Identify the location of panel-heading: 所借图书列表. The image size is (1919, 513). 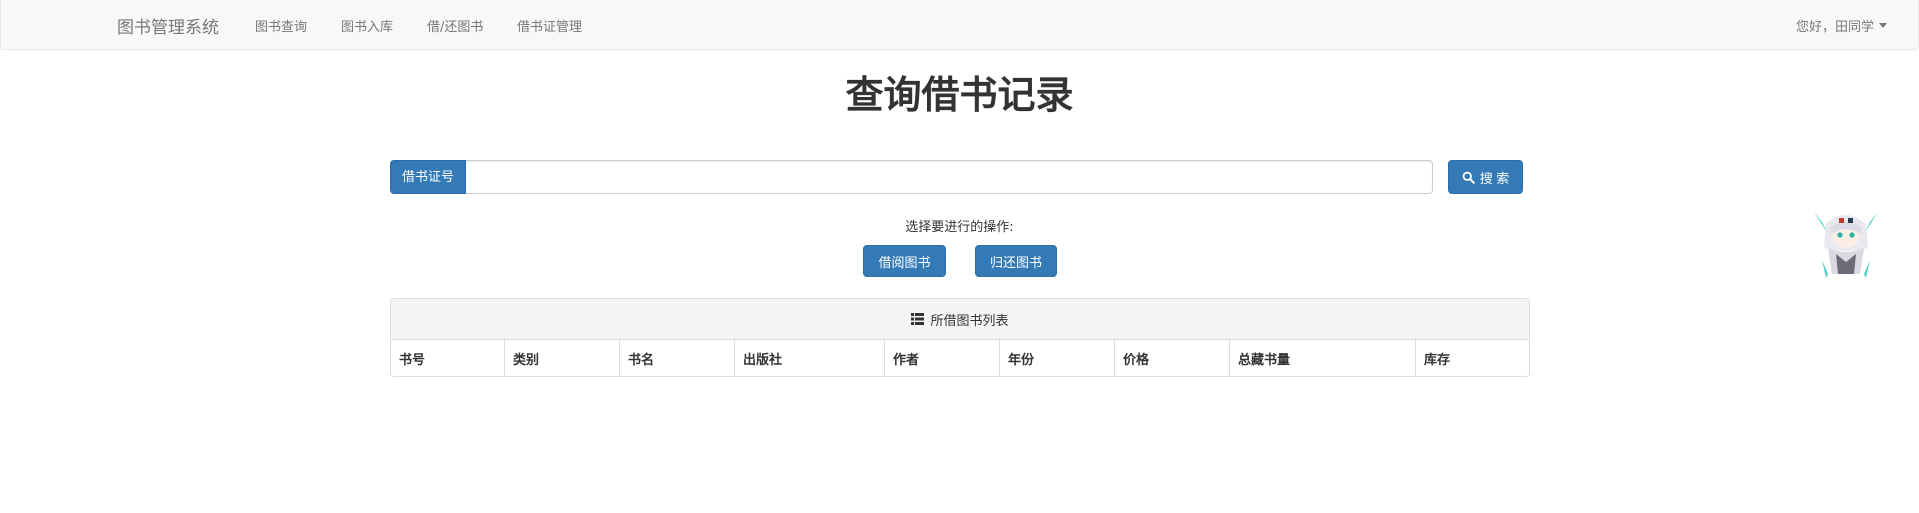
(960, 319).